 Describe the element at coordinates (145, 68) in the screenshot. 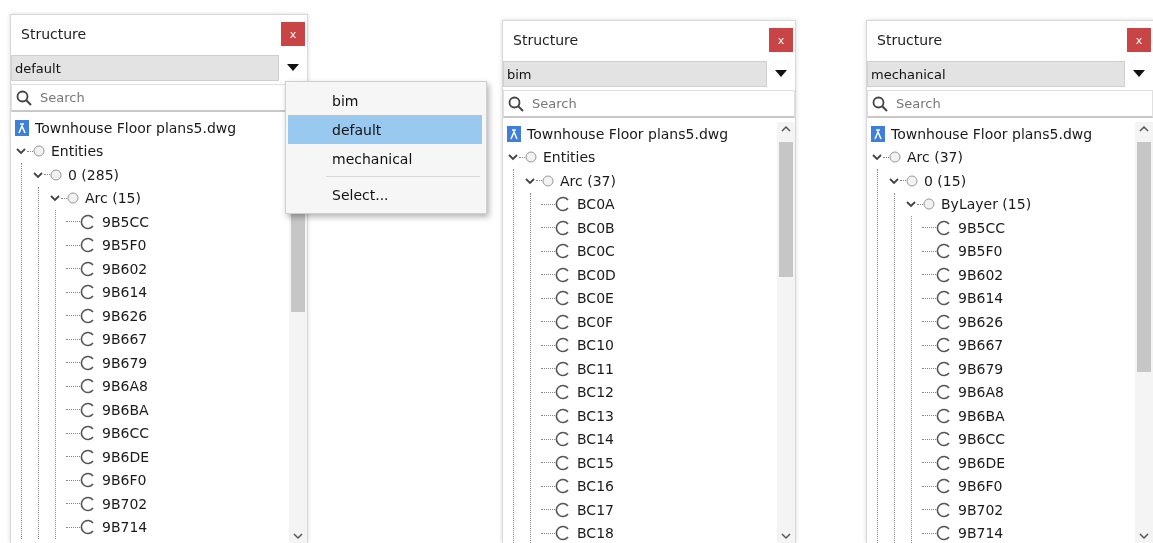

I see `dropdown-field: default` at that location.